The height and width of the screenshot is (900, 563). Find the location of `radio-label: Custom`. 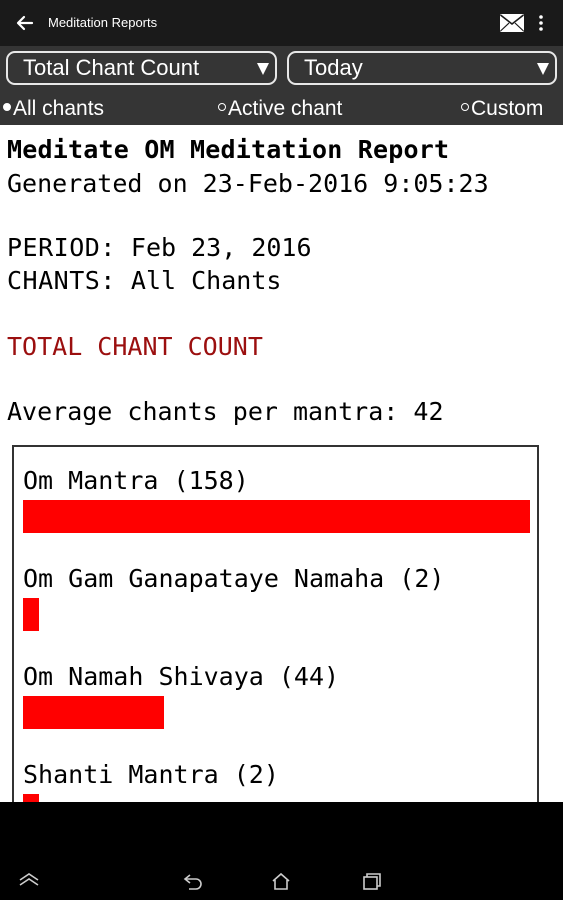

radio-label: Custom is located at coordinates (507, 108).